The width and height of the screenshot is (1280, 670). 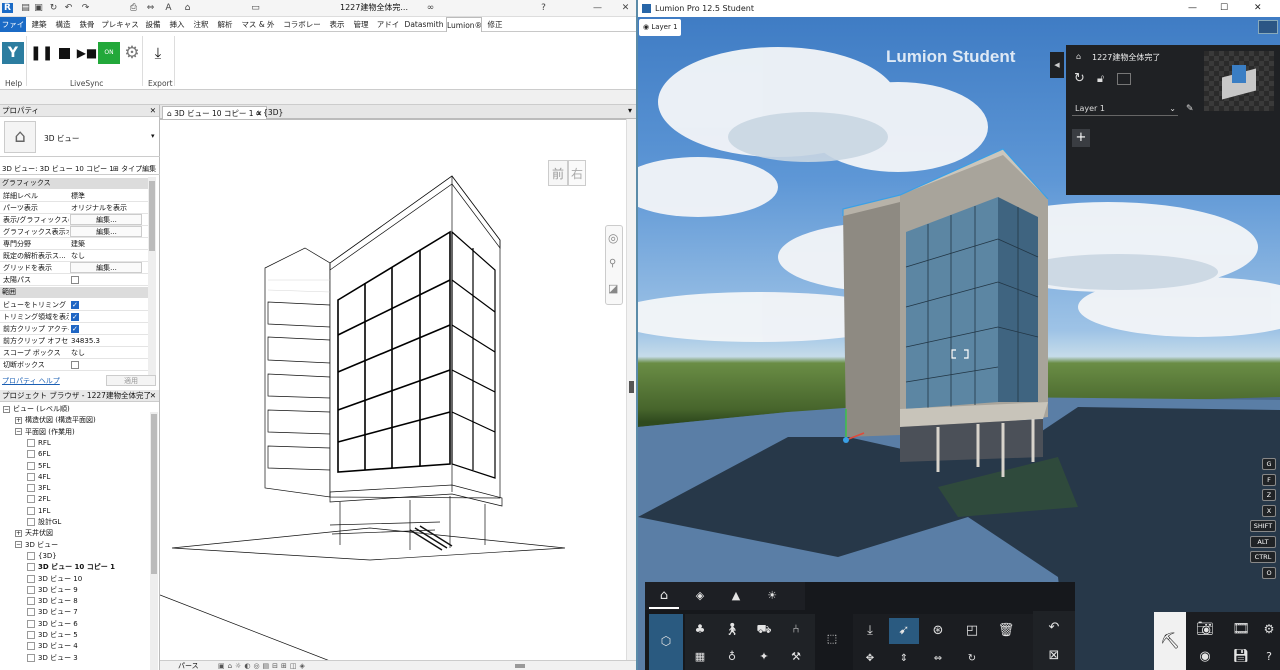 What do you see at coordinates (36, 409) in the screenshot?
I see `browser-item: − ビュー (レベル順)` at bounding box center [36, 409].